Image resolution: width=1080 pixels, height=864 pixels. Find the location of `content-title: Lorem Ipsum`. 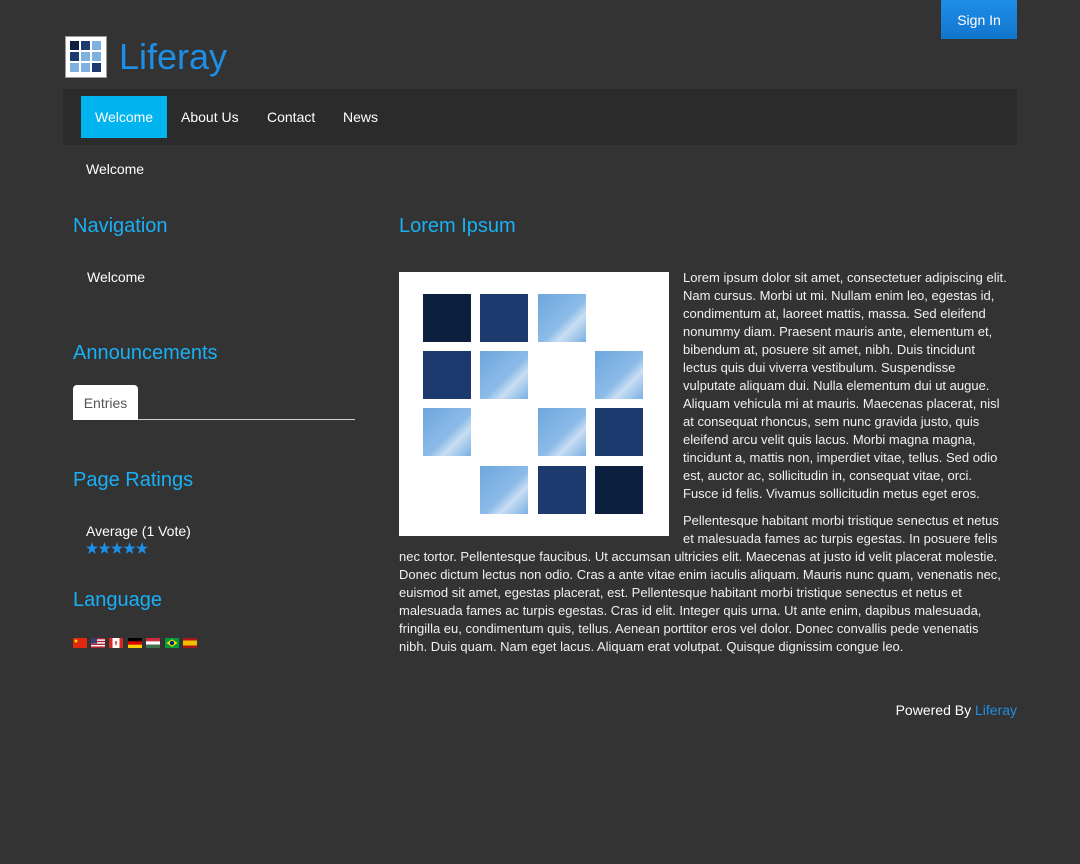

content-title: Lorem Ipsum is located at coordinates (457, 226).